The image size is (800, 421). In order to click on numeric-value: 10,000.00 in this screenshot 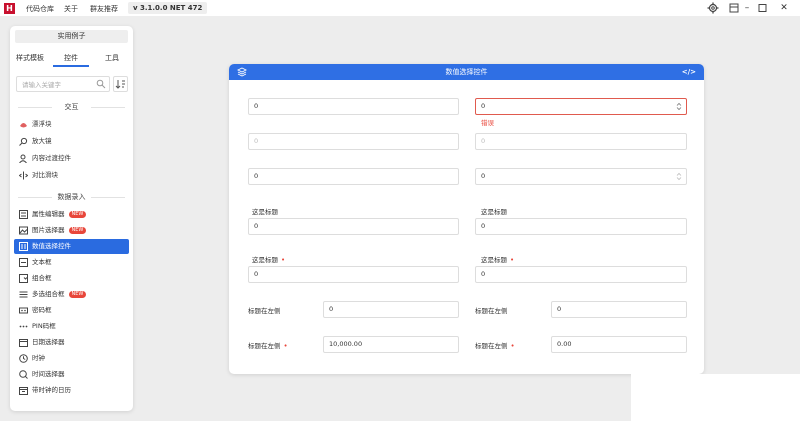, I will do `click(346, 344)`.